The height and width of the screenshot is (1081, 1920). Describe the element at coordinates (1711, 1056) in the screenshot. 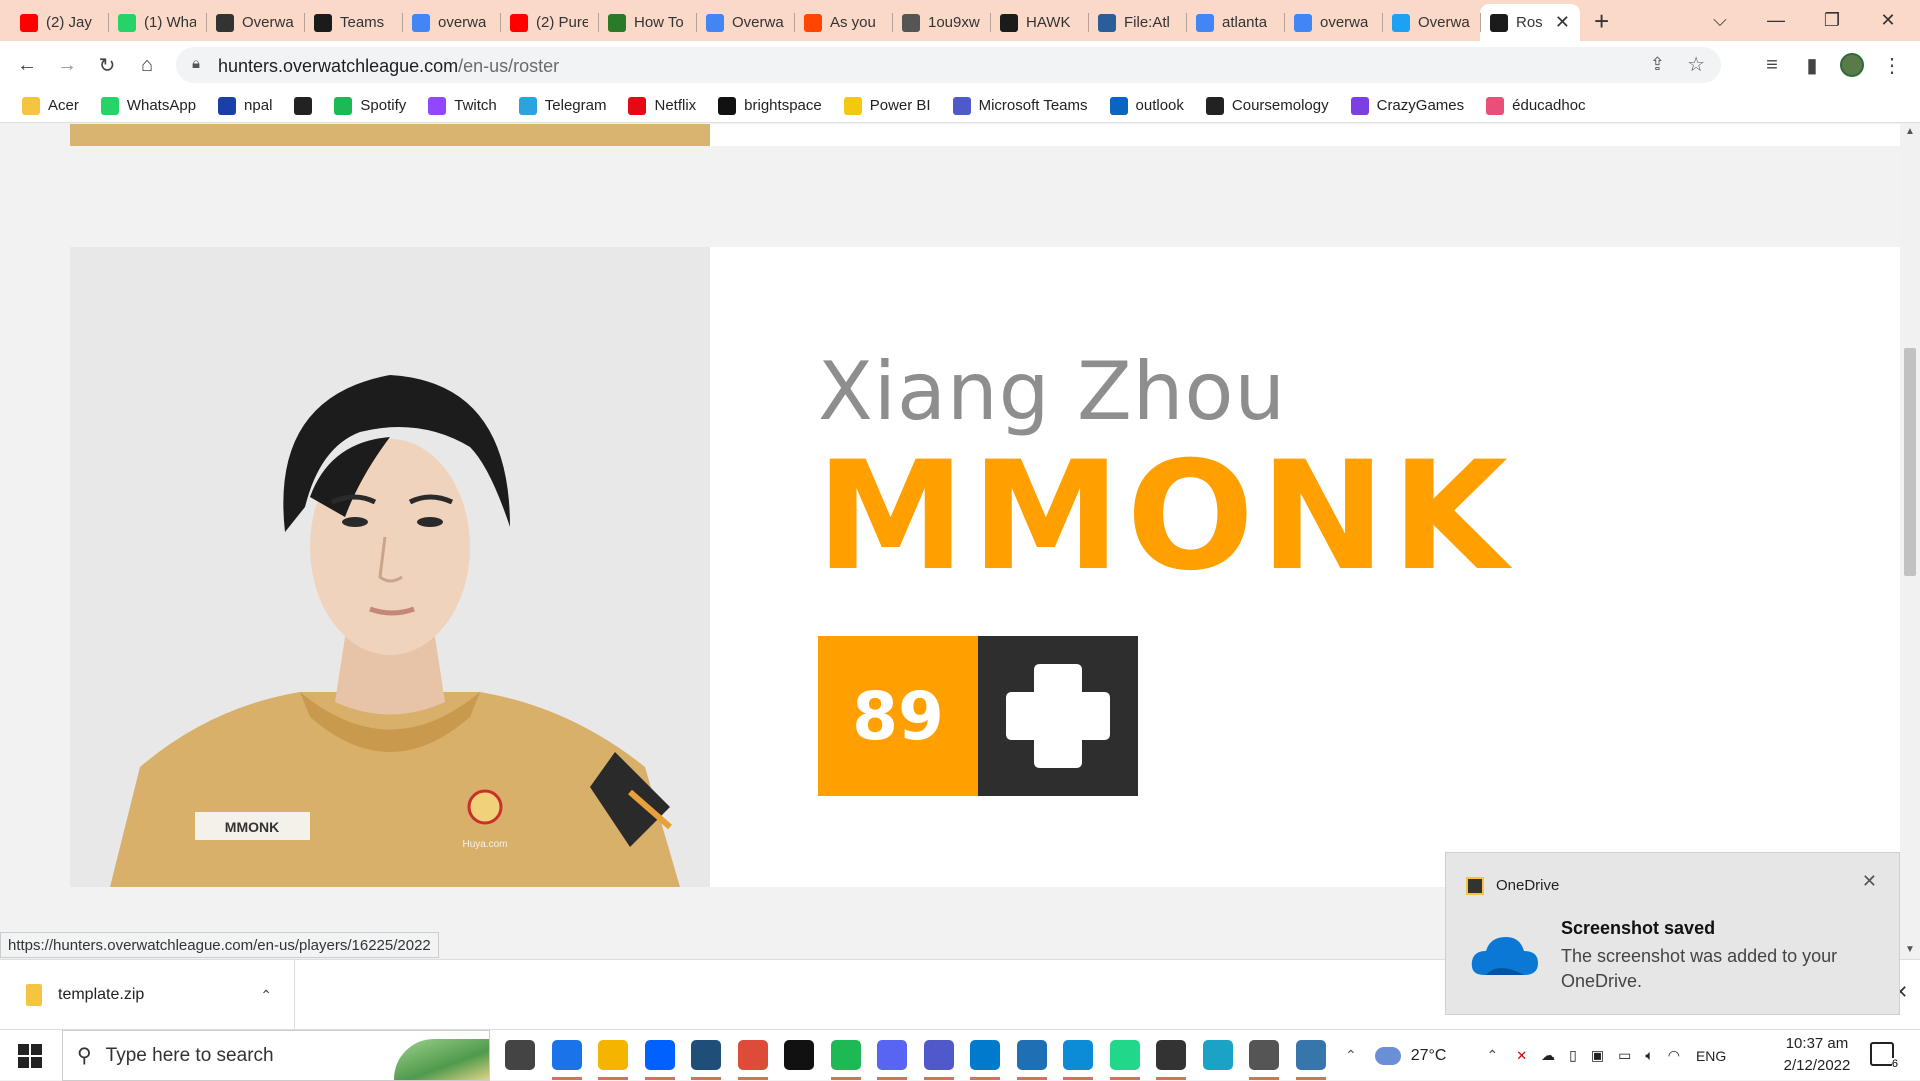

I see `language-indicator: ENG` at that location.